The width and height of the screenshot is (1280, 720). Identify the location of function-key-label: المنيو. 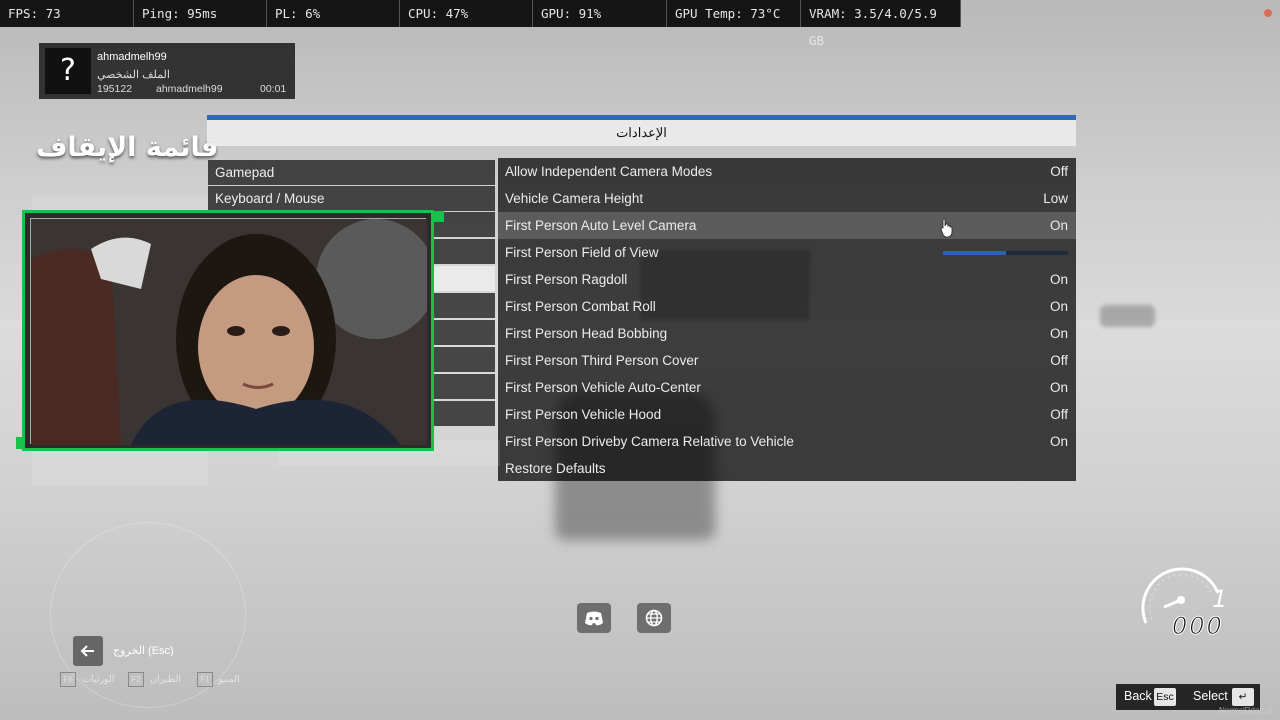
(229, 679).